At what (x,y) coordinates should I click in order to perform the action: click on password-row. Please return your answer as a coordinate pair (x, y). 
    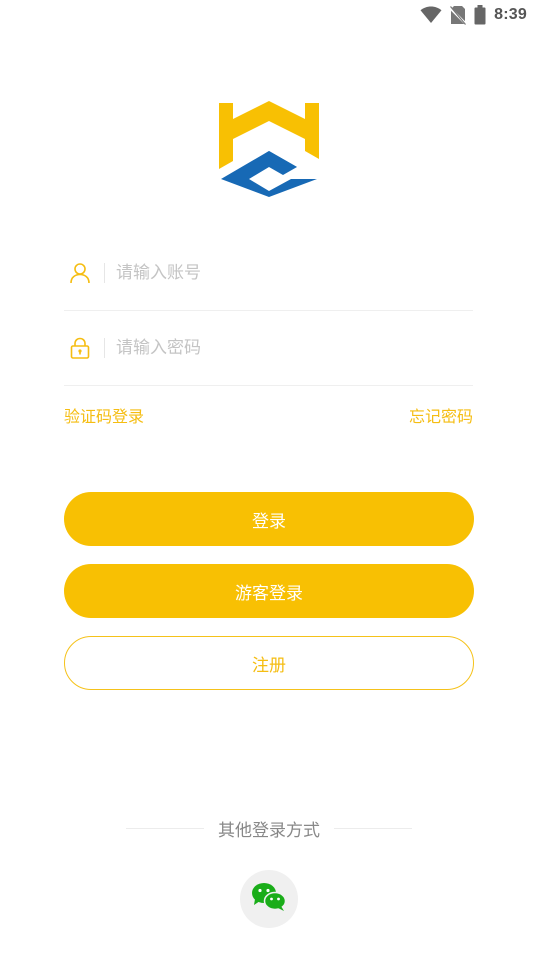
    Looking at the image, I should click on (268, 348).